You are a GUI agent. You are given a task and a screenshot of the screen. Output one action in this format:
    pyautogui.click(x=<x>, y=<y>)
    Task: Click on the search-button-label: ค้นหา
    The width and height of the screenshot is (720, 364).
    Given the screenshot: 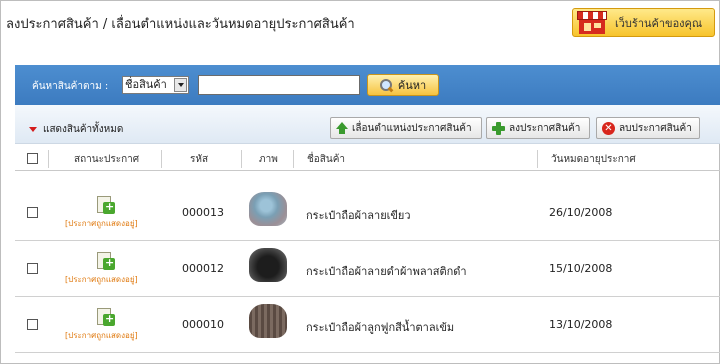 What is the action you would take?
    pyautogui.click(x=412, y=85)
    